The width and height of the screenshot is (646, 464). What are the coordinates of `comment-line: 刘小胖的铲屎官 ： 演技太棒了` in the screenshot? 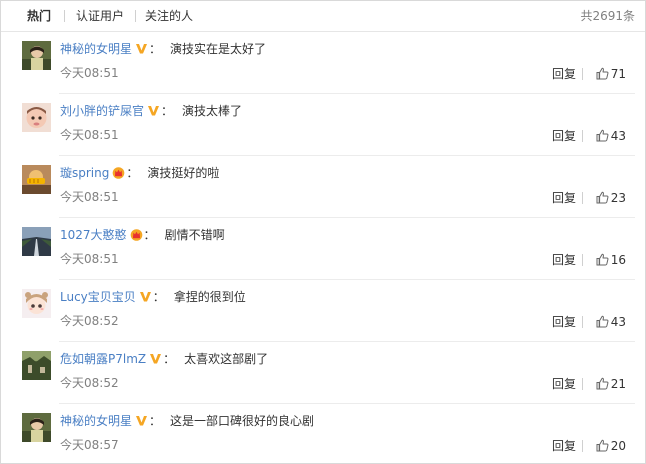 It's located at (151, 111).